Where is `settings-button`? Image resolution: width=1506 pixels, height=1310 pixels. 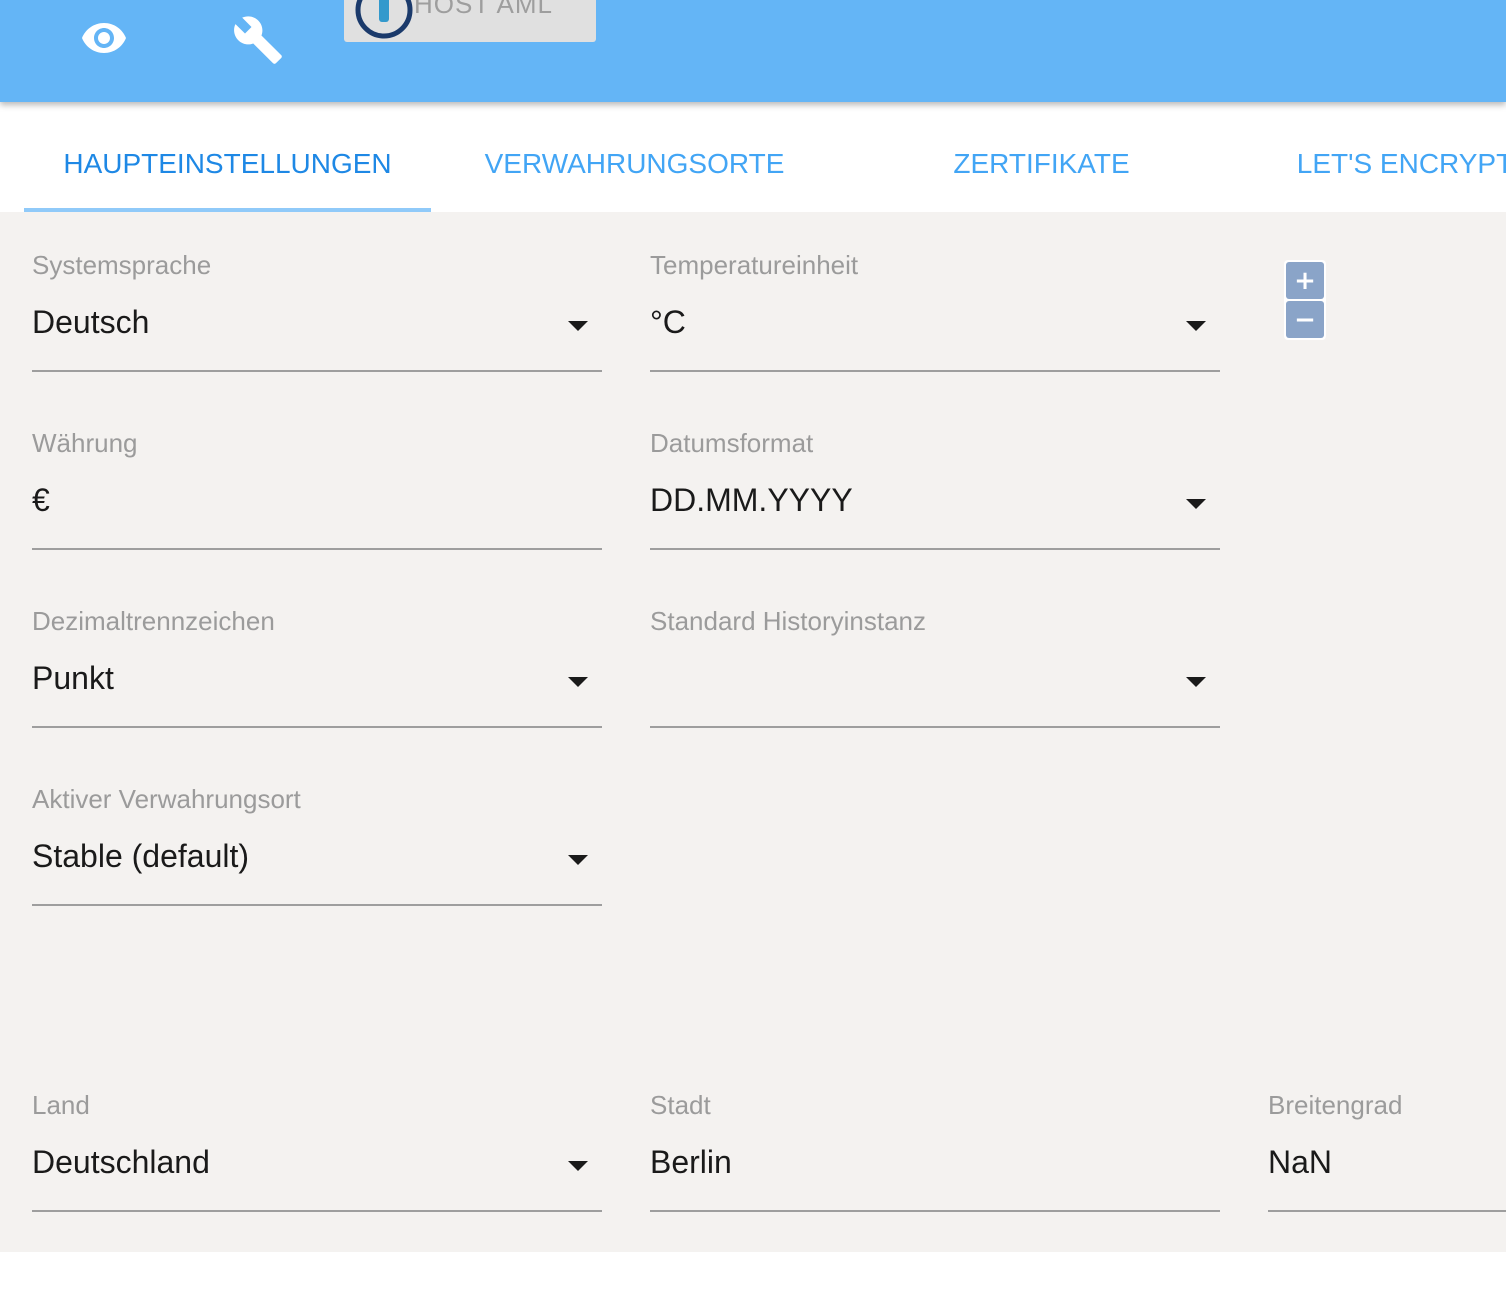
settings-button is located at coordinates (258, 40).